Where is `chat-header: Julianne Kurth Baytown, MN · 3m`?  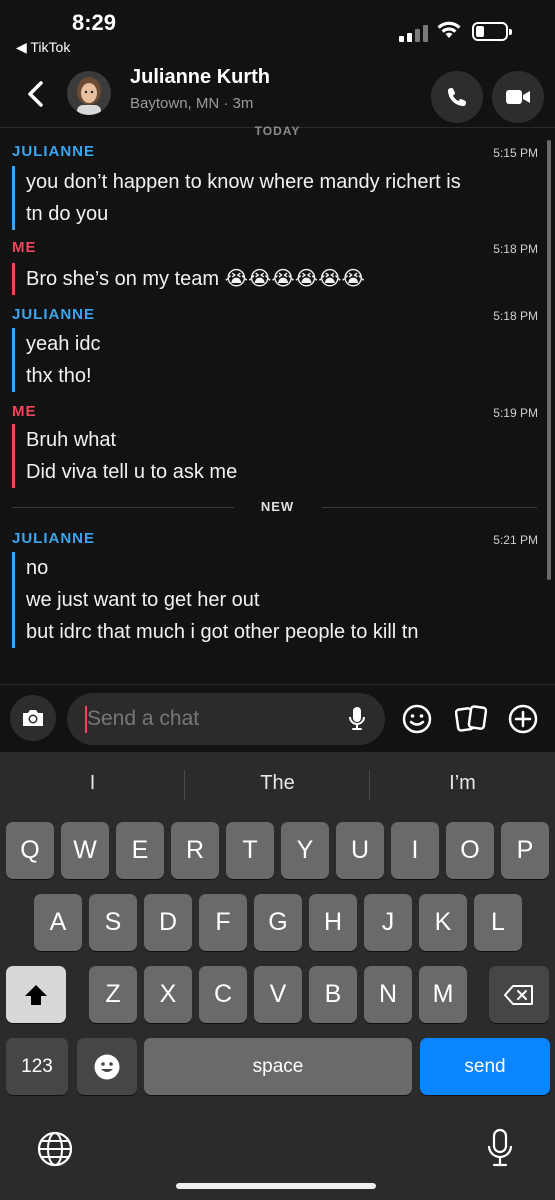 chat-header: Julianne Kurth Baytown, MN · 3m is located at coordinates (277, 94).